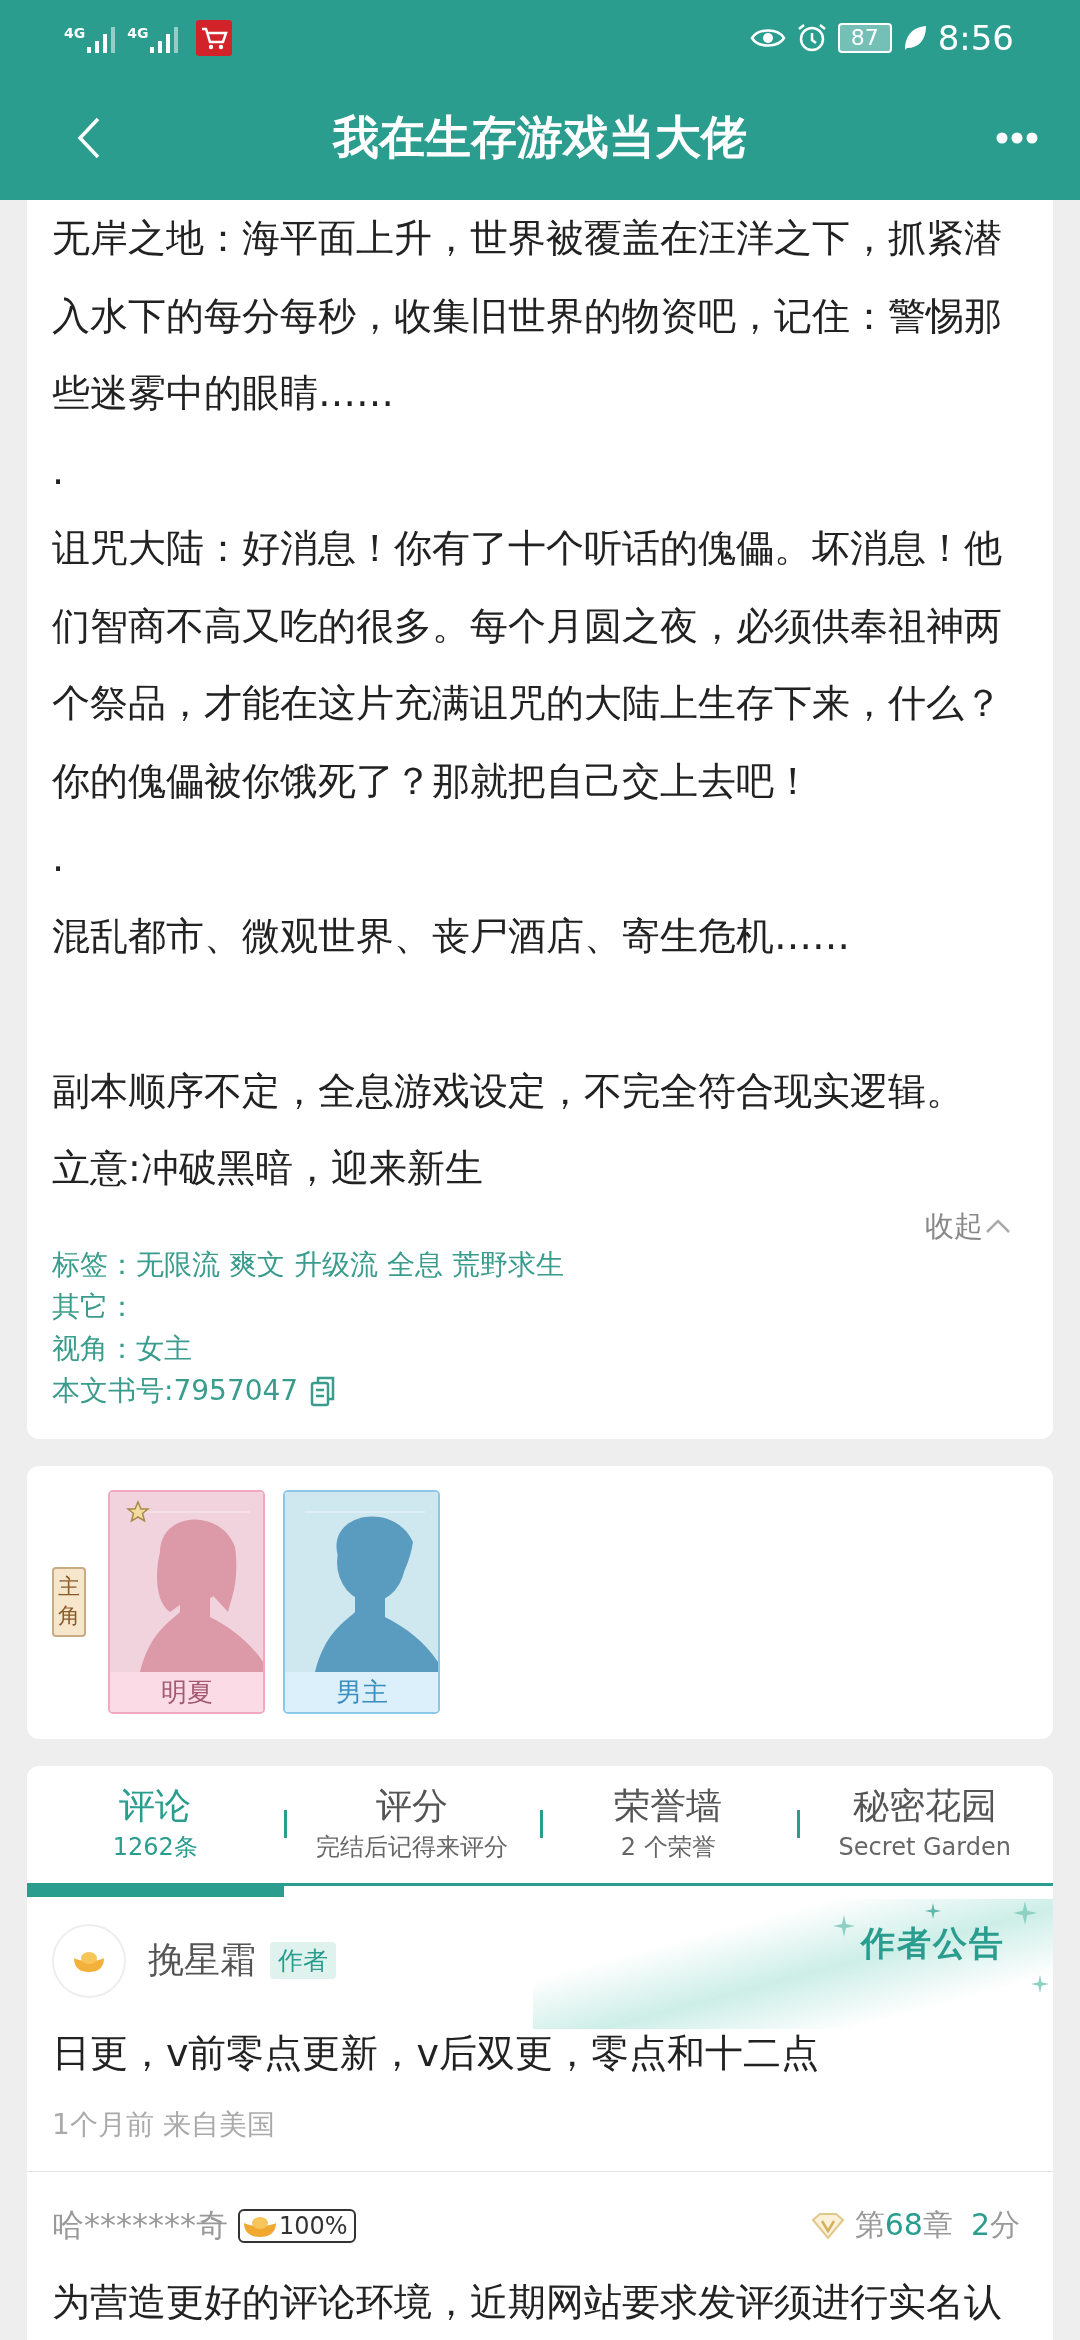  What do you see at coordinates (933, 1943) in the screenshot?
I see `announcement-label: 作者公告` at bounding box center [933, 1943].